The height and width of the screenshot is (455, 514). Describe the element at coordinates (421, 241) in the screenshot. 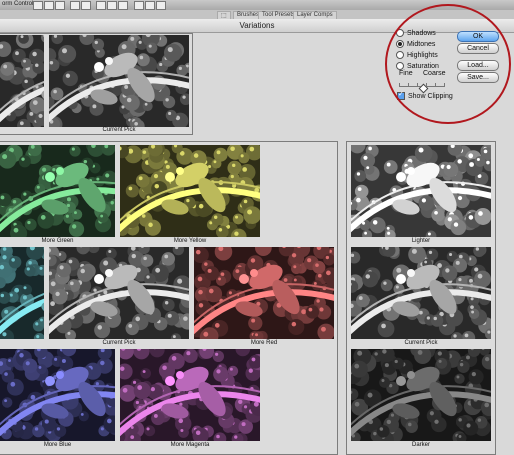

I see `lighter-caption: Lighter` at that location.